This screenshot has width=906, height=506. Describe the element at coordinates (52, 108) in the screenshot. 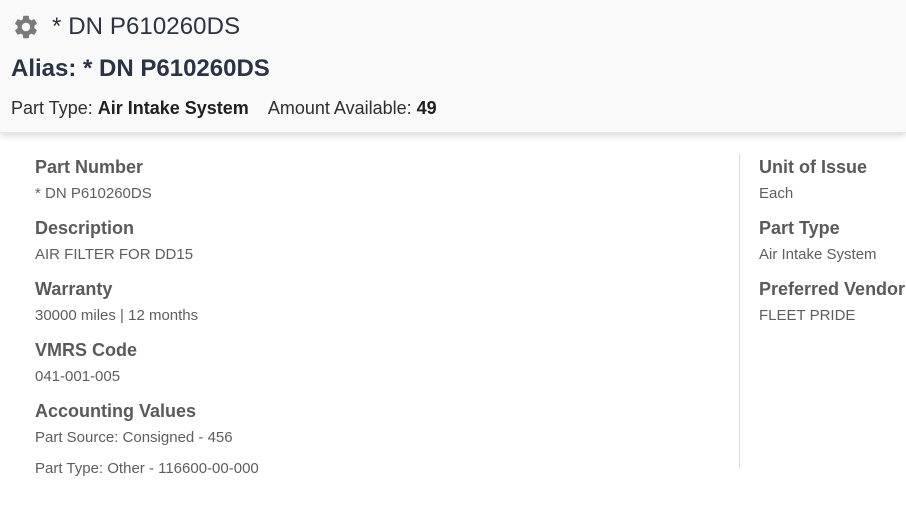

I see `part-type-label: Part Type:` at that location.